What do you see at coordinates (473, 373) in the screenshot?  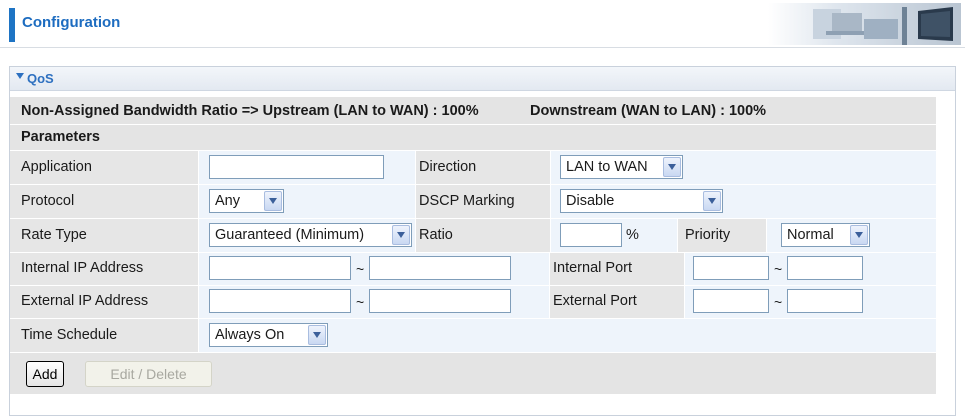 I see `button-row: Add Edit / Delete` at bounding box center [473, 373].